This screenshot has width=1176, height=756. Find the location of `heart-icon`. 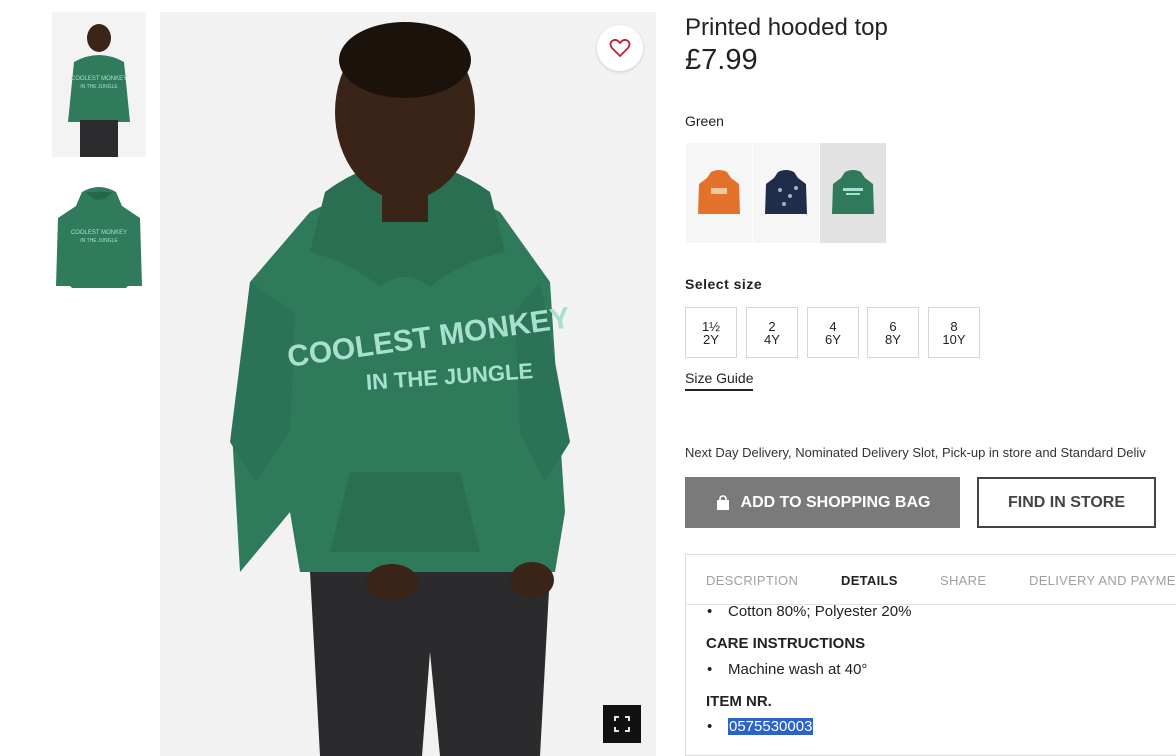

heart-icon is located at coordinates (620, 48).